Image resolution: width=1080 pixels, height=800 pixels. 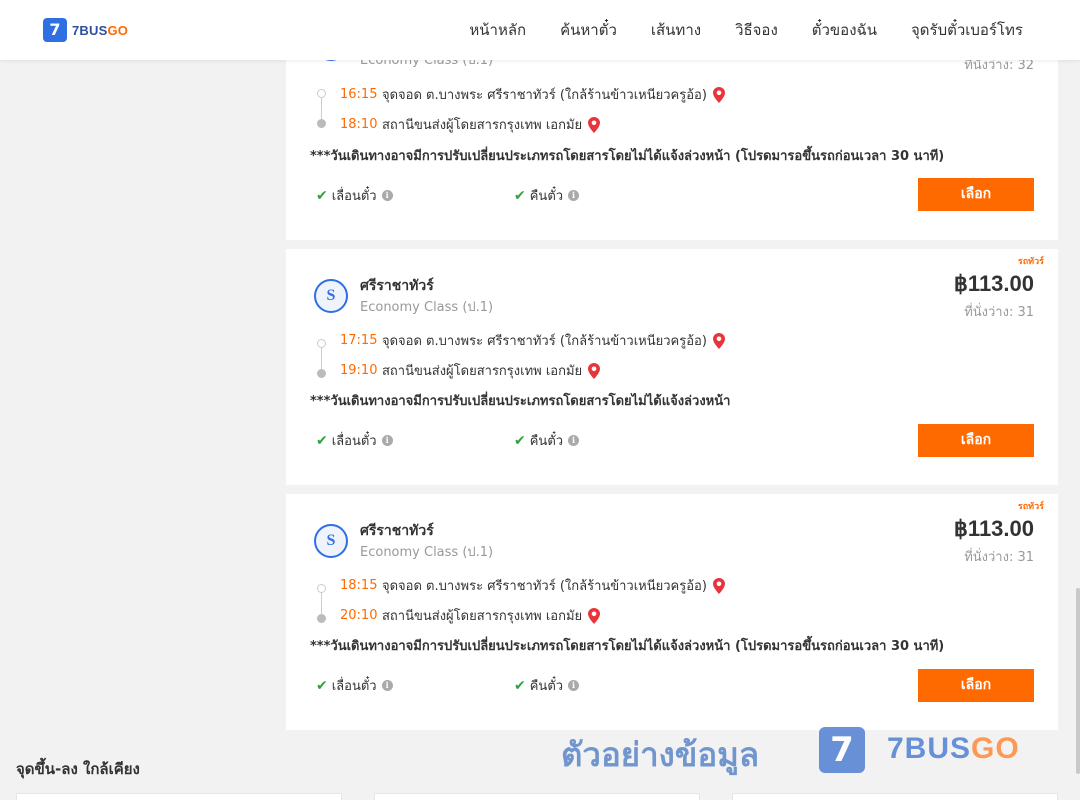 I want to click on arrival-stop: 19:10 สถานีขนส่งผู้โดยสารกรุงเทพ เอกมัย, so click(x=470, y=370).